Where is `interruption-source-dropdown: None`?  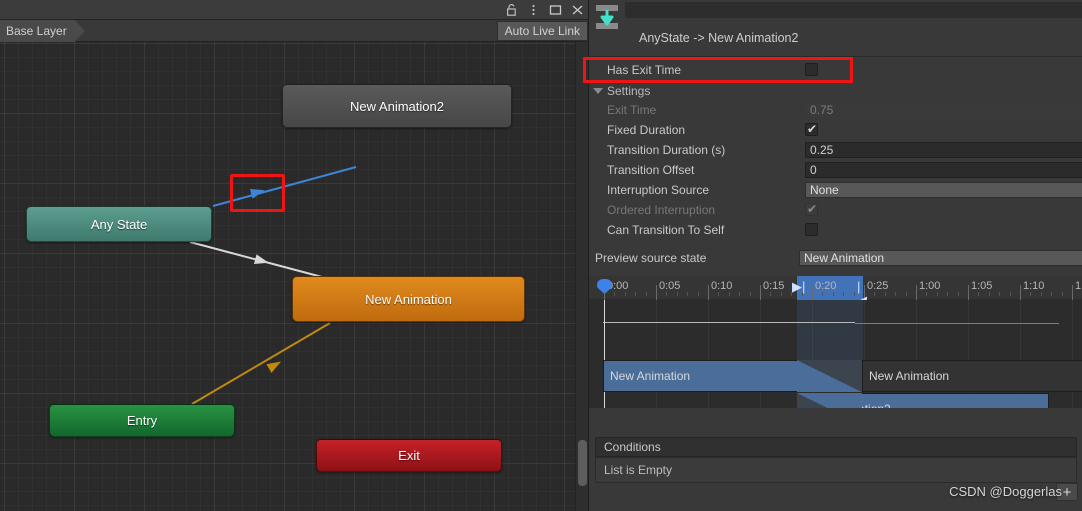 interruption-source-dropdown: None is located at coordinates (943, 190).